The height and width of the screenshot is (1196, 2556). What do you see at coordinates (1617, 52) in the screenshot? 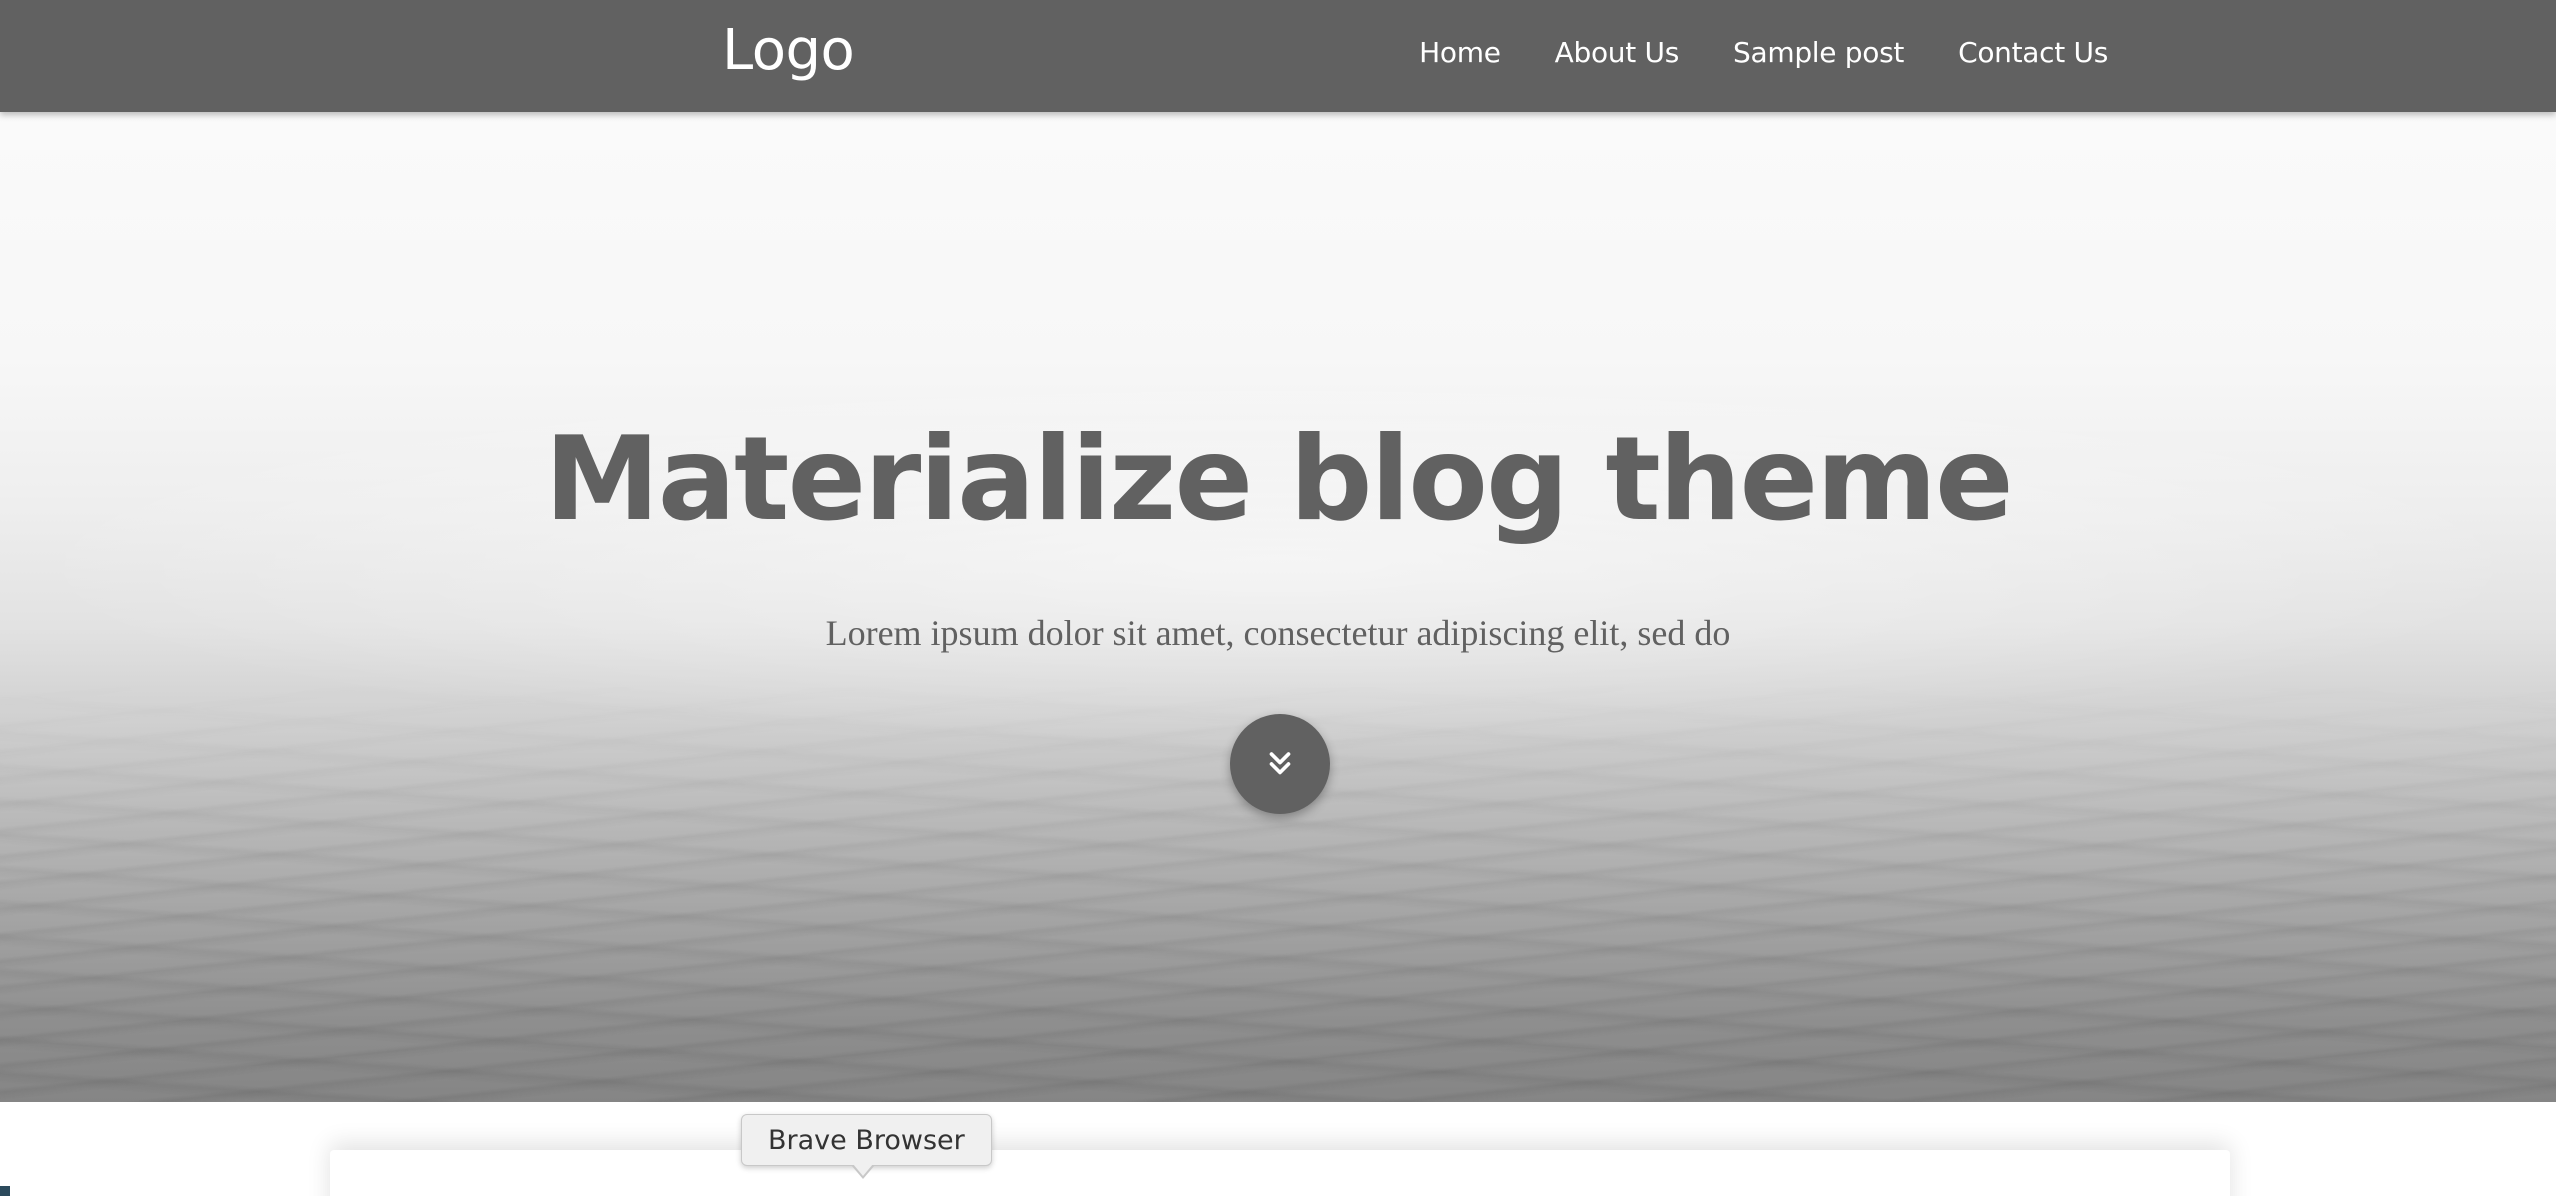
I see `nav-link-about-us: About Us` at bounding box center [1617, 52].